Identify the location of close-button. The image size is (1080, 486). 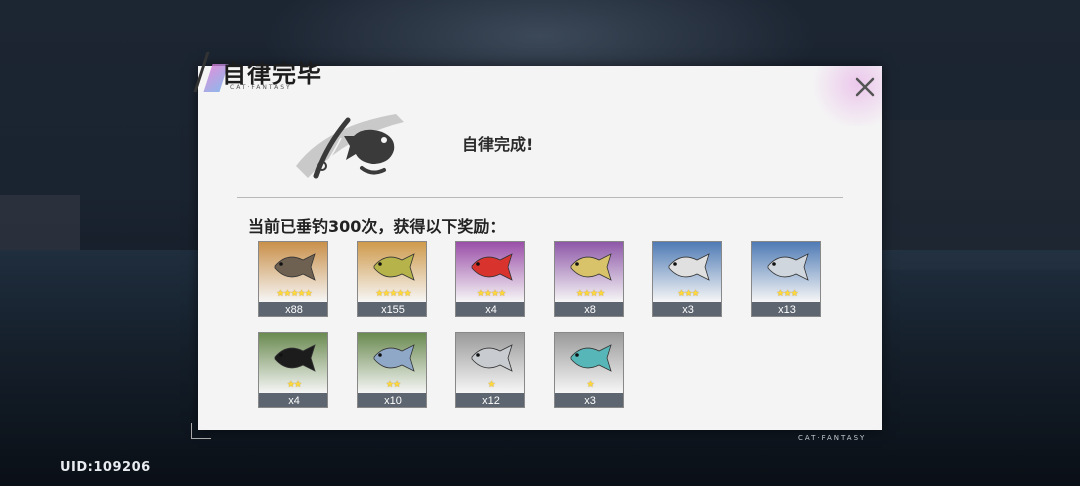
(865, 87).